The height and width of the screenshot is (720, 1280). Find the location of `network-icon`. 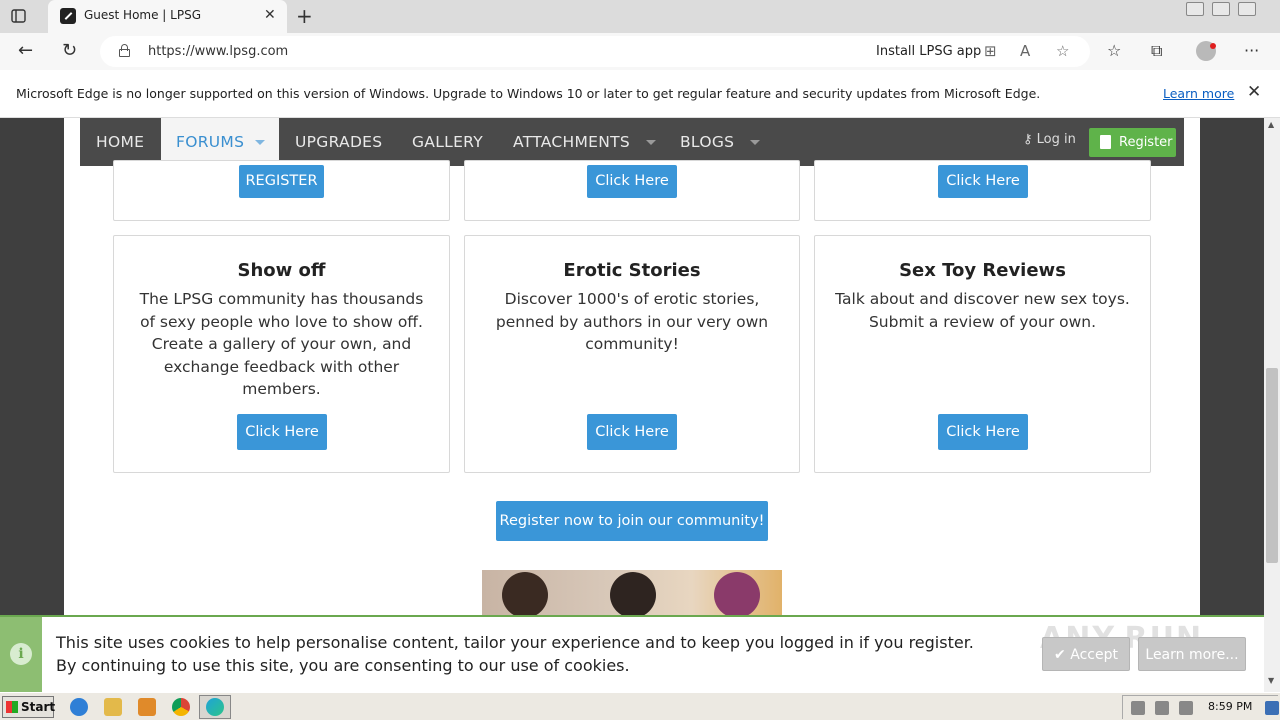

network-icon is located at coordinates (1162, 708).